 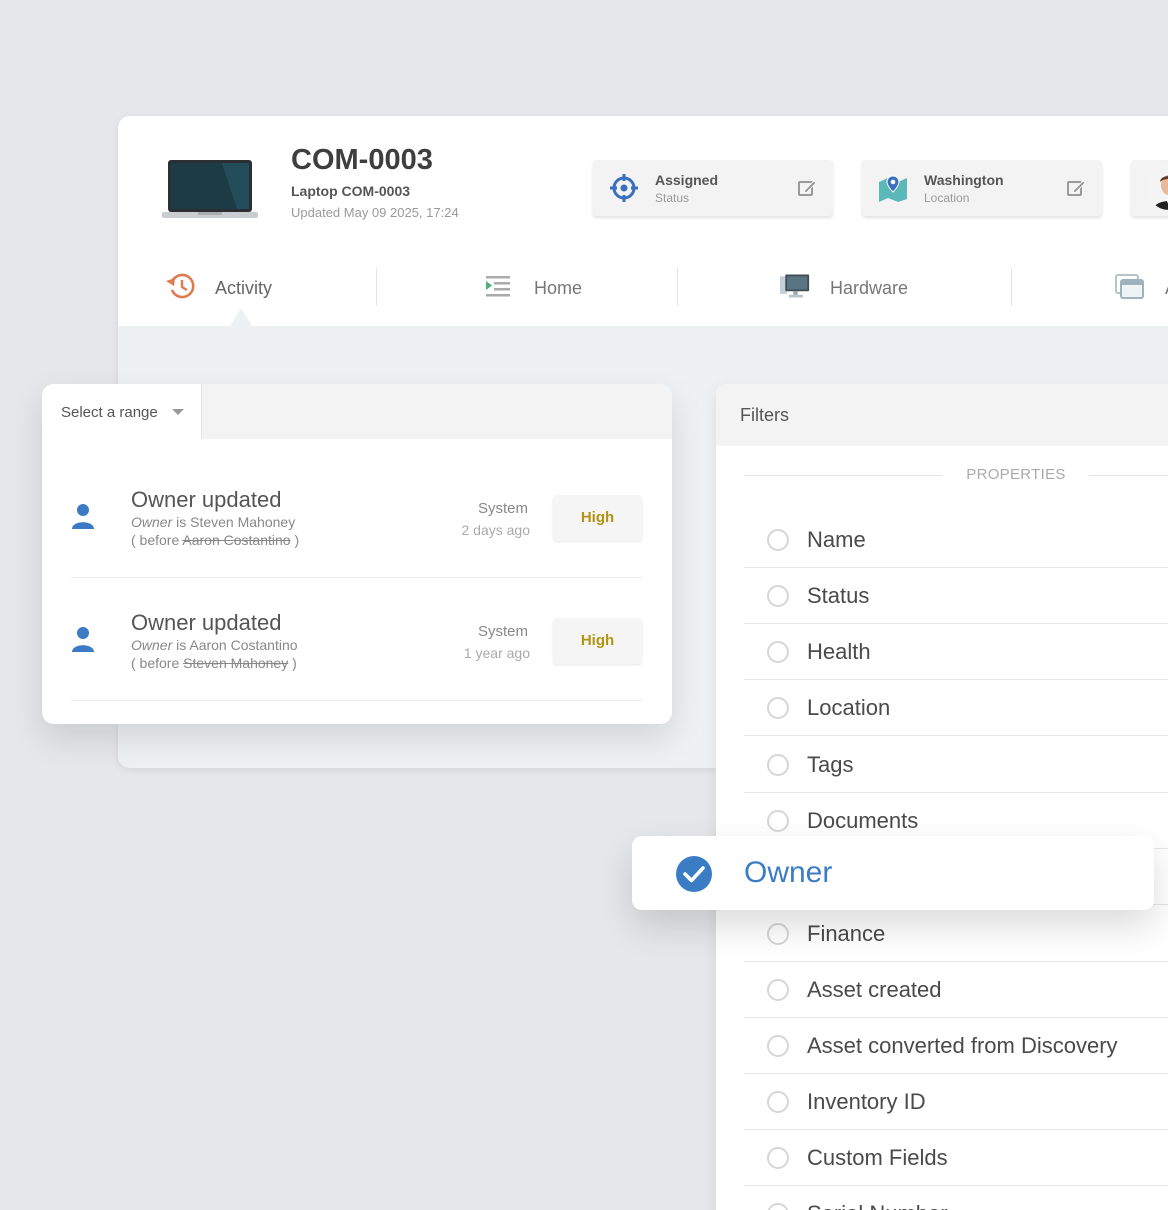 What do you see at coordinates (496, 530) in the screenshot?
I see `activity-time: 2 days ago` at bounding box center [496, 530].